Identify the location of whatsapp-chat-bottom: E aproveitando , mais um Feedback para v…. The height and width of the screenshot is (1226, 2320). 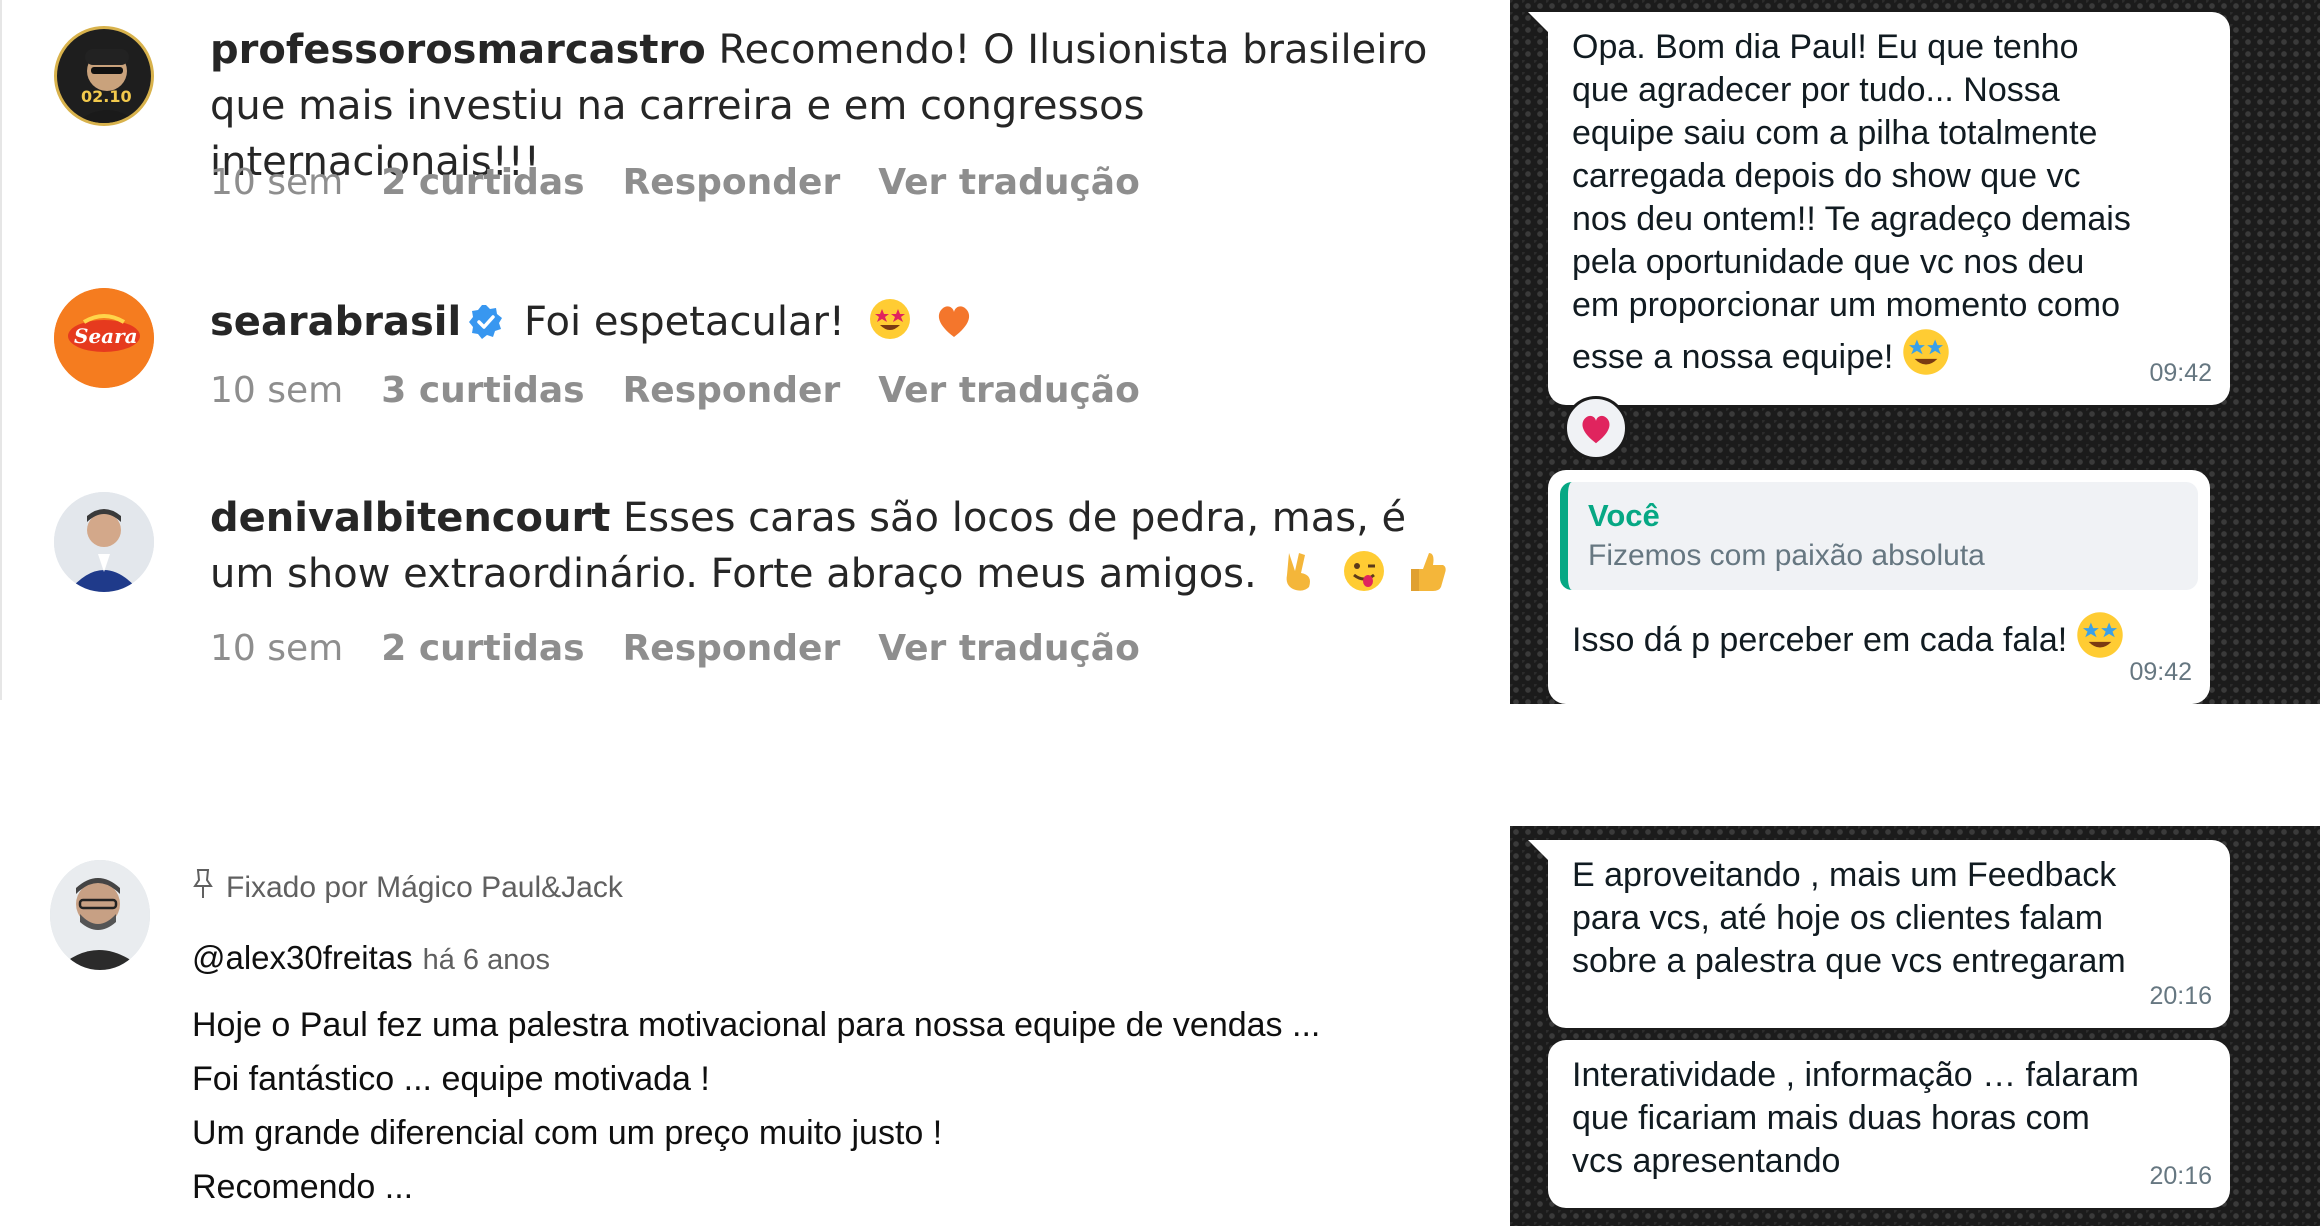
(1915, 1026).